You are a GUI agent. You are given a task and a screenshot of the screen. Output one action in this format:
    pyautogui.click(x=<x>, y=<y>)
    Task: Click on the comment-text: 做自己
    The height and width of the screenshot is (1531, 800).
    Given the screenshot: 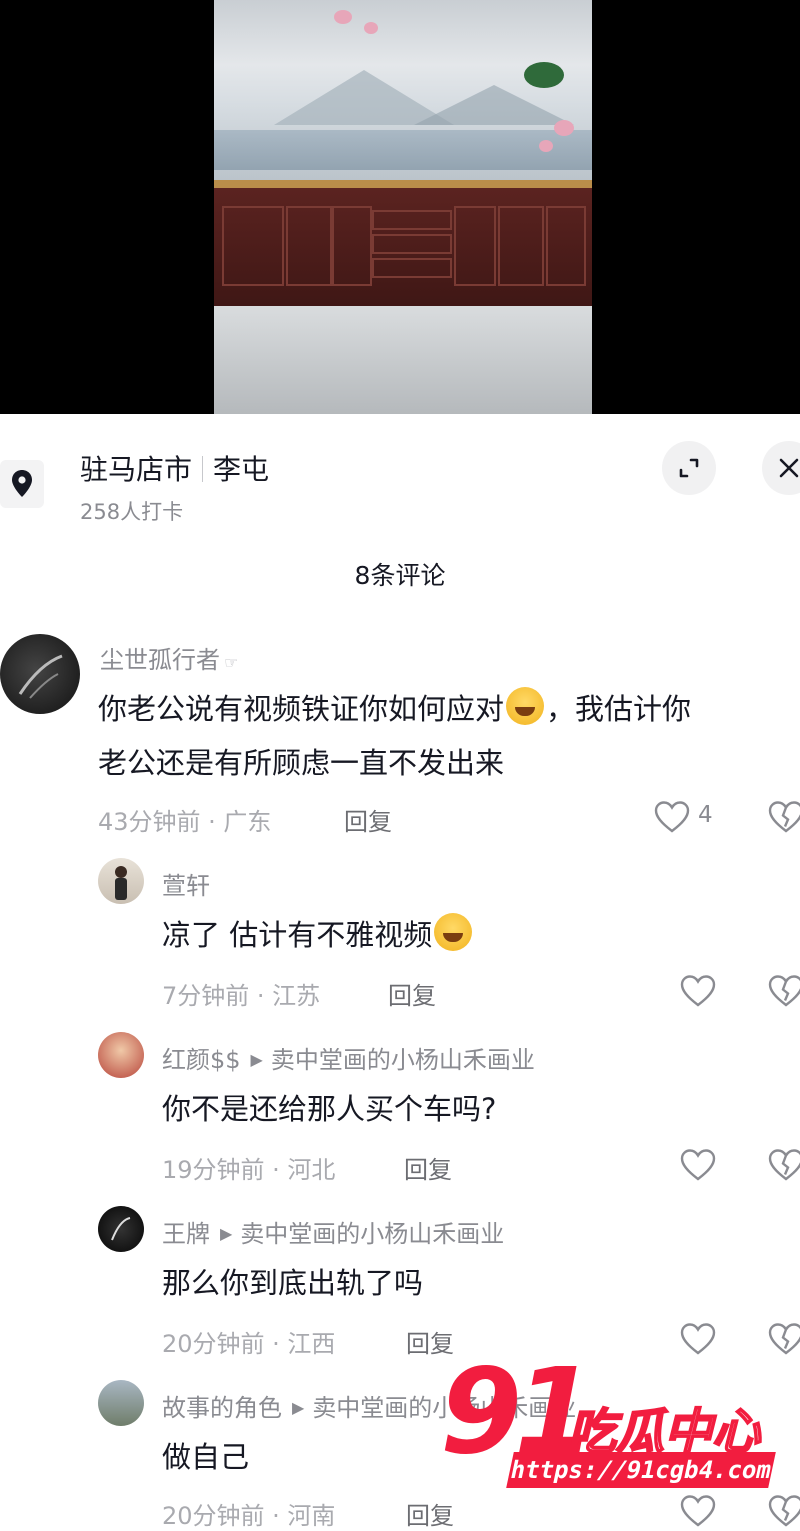 What is the action you would take?
    pyautogui.click(x=206, y=1457)
    